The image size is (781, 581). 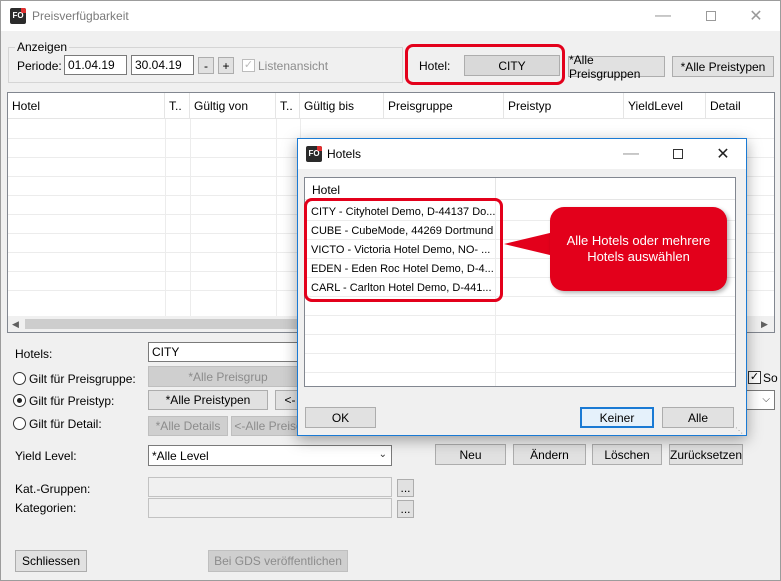 What do you see at coordinates (206, 65) in the screenshot?
I see `periode-minus-button: -` at bounding box center [206, 65].